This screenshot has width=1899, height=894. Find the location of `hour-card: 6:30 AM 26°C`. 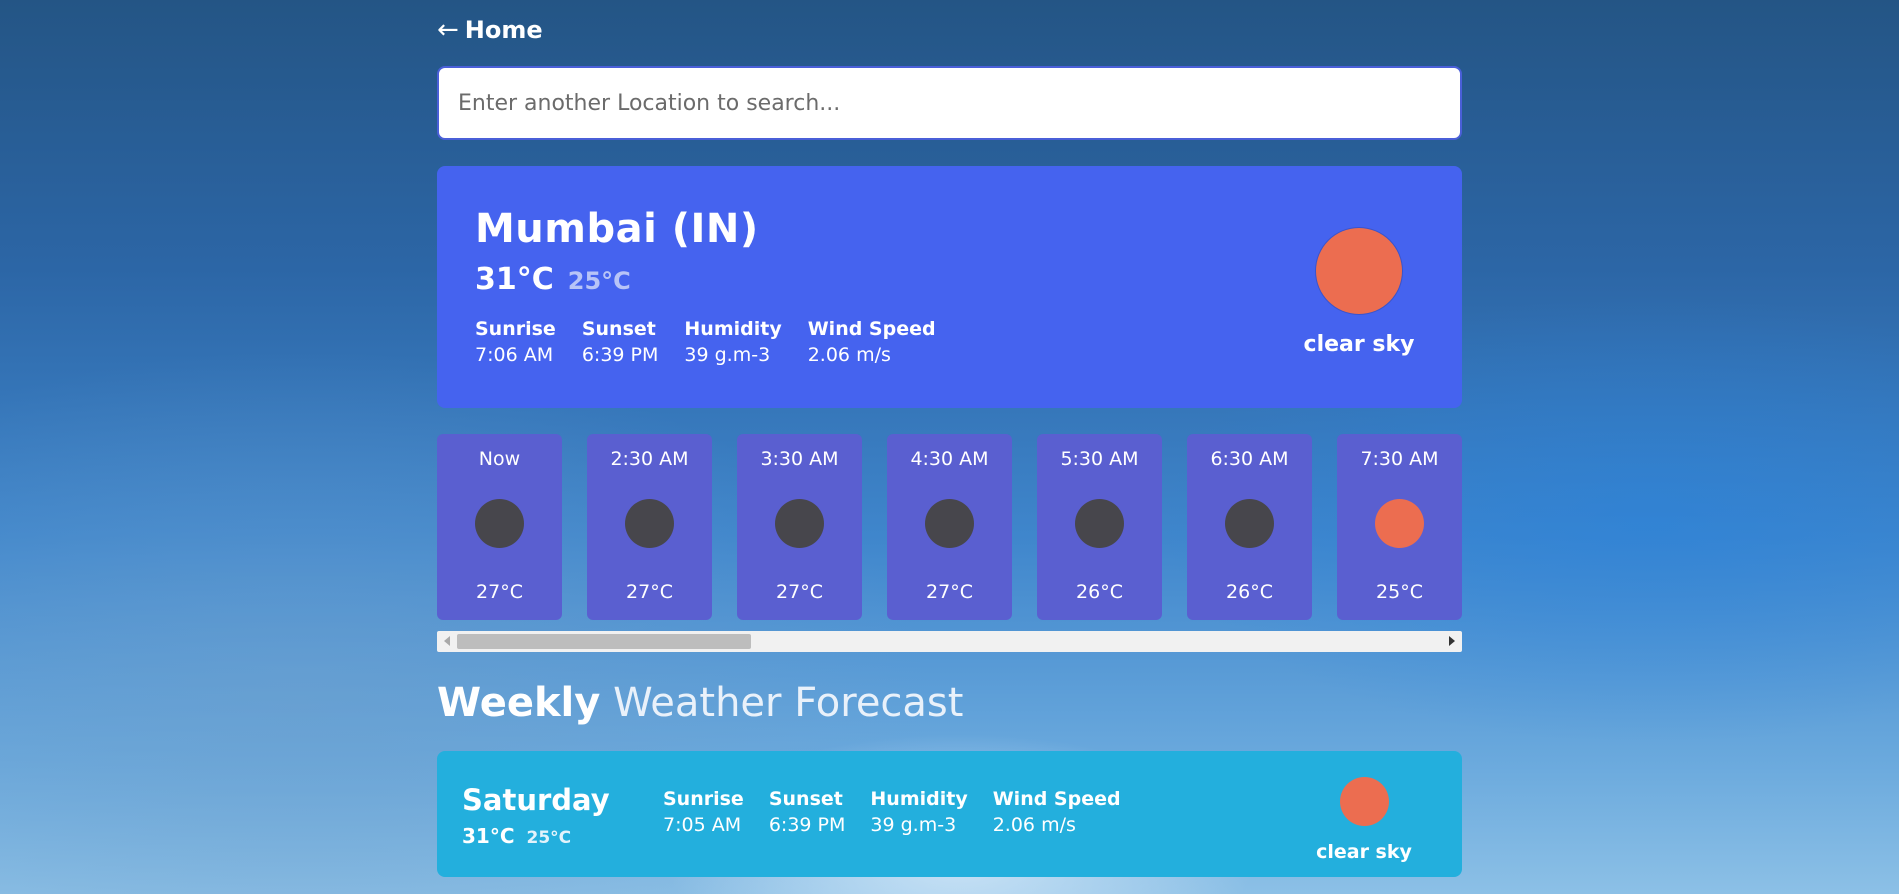

hour-card: 6:30 AM 26°C is located at coordinates (1249, 527).